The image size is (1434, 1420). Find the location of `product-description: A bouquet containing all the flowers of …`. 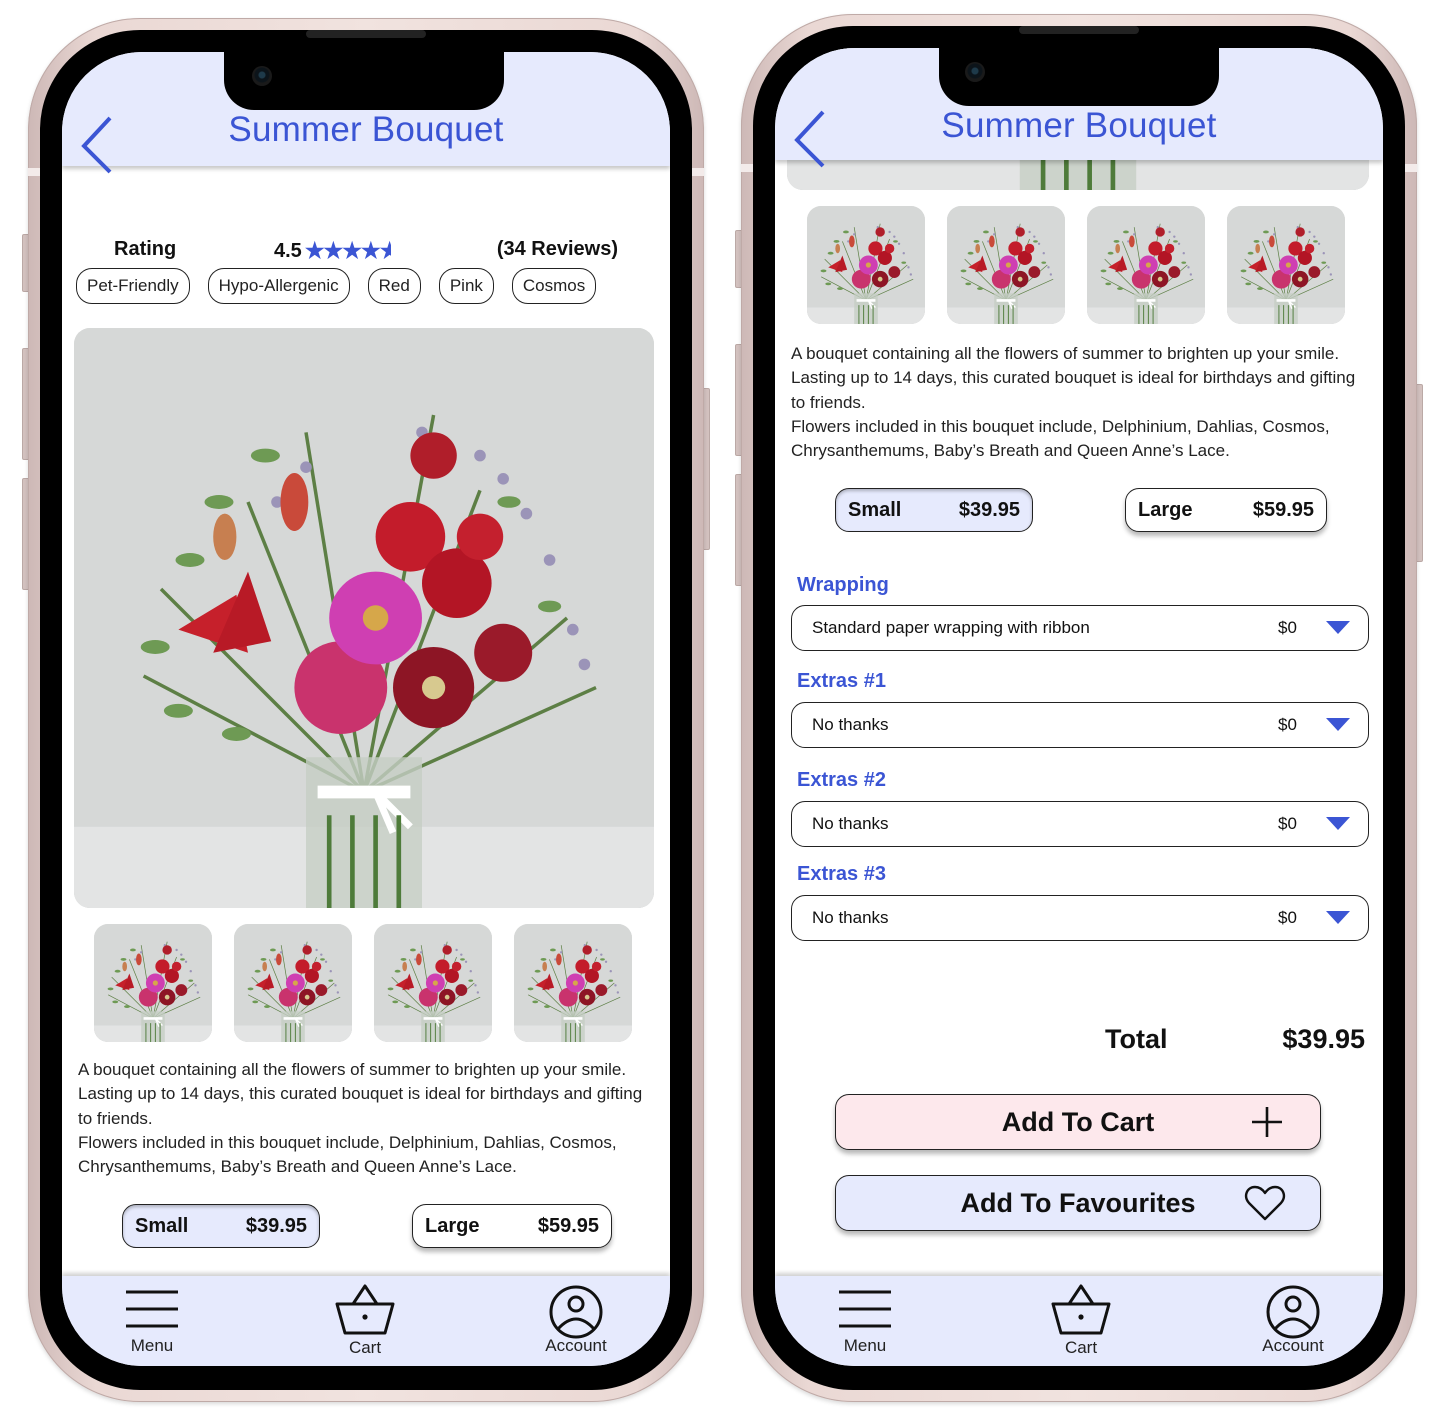

product-description: A bouquet containing all the flowers of … is located at coordinates (368, 1118).